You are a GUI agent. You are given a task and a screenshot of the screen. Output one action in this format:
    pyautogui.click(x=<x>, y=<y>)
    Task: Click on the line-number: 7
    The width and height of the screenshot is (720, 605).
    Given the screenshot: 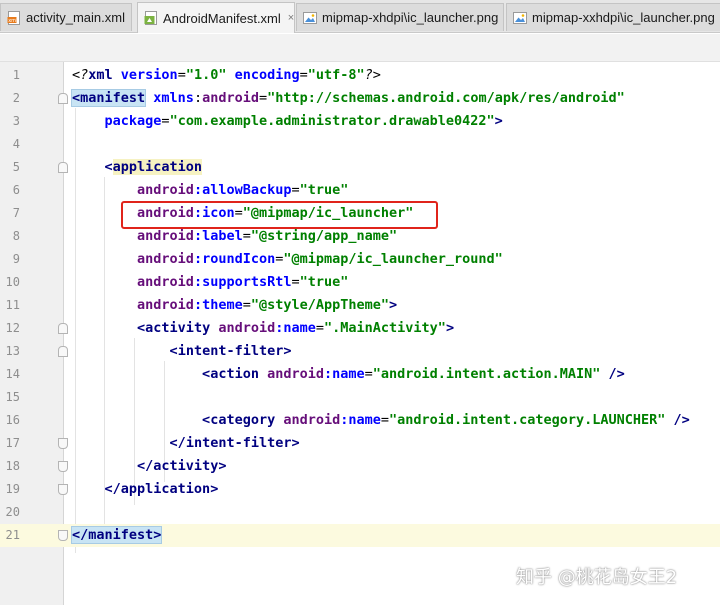 What is the action you would take?
    pyautogui.click(x=16, y=213)
    